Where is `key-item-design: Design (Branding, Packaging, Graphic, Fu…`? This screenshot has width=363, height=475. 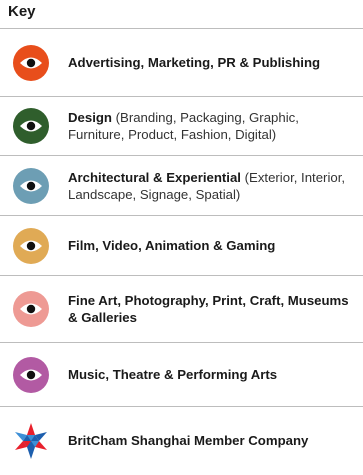 key-item-design: Design (Branding, Packaging, Graphic, Fu… is located at coordinates (181, 125).